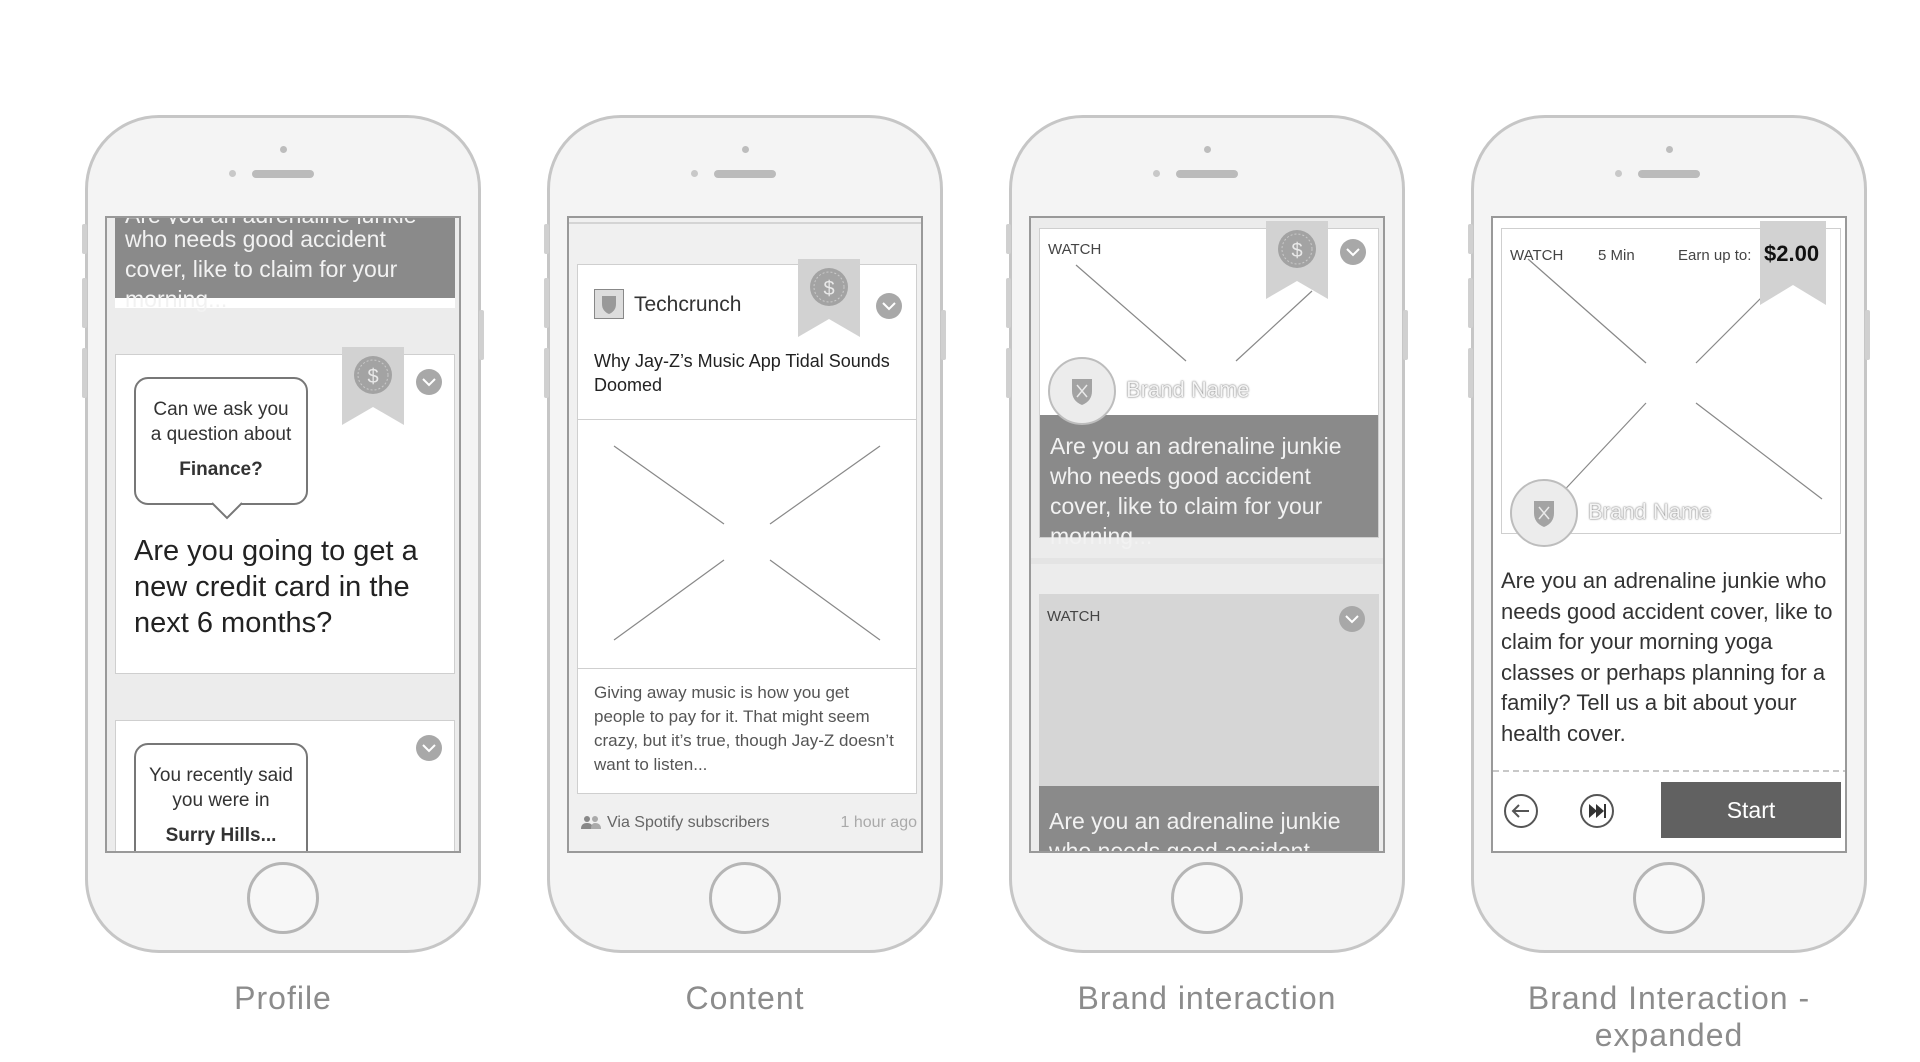 The height and width of the screenshot is (1062, 1920). I want to click on caption-brand: Brand interaction, so click(1207, 998).